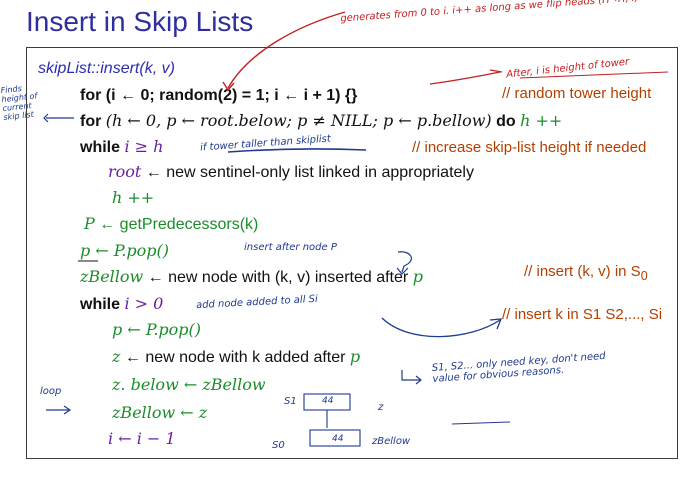 This screenshot has width=687, height=478. What do you see at coordinates (594, 75) in the screenshot?
I see `after-underline` at bounding box center [594, 75].